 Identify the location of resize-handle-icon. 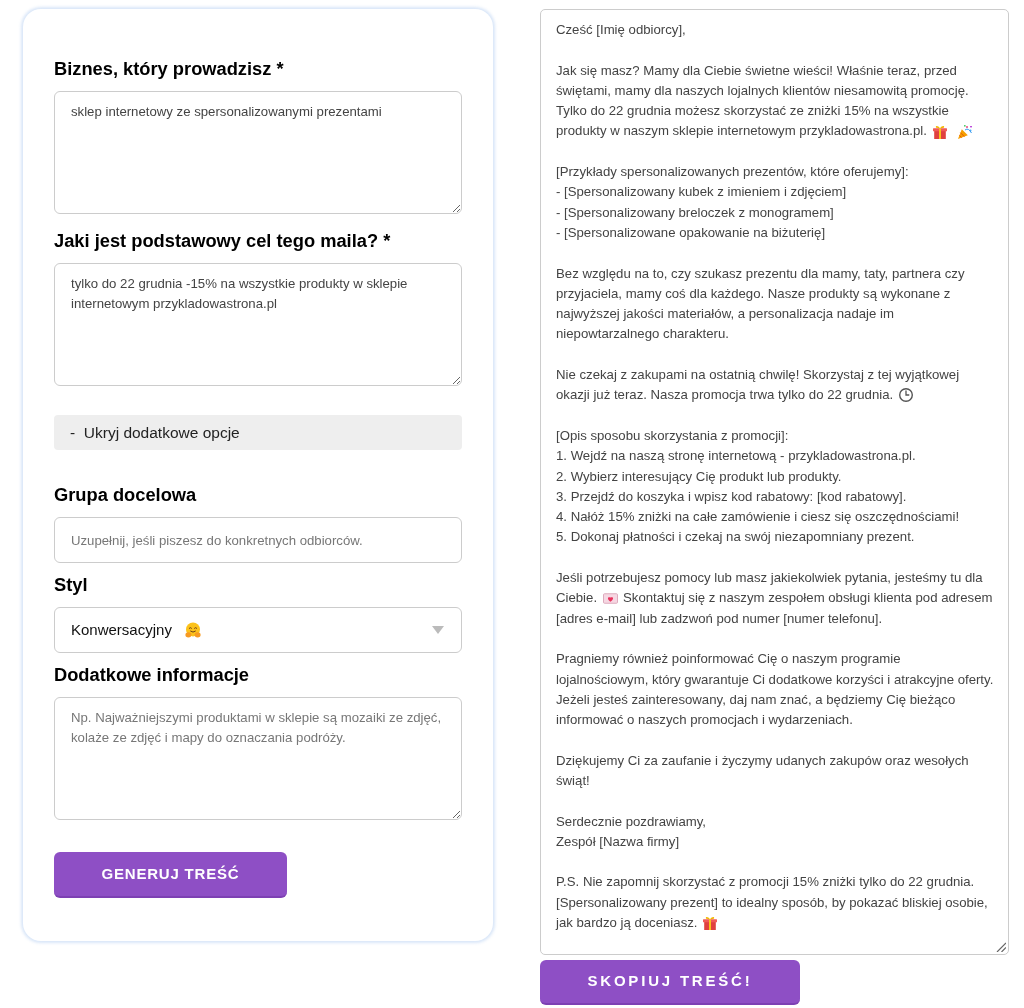
(1001, 947).